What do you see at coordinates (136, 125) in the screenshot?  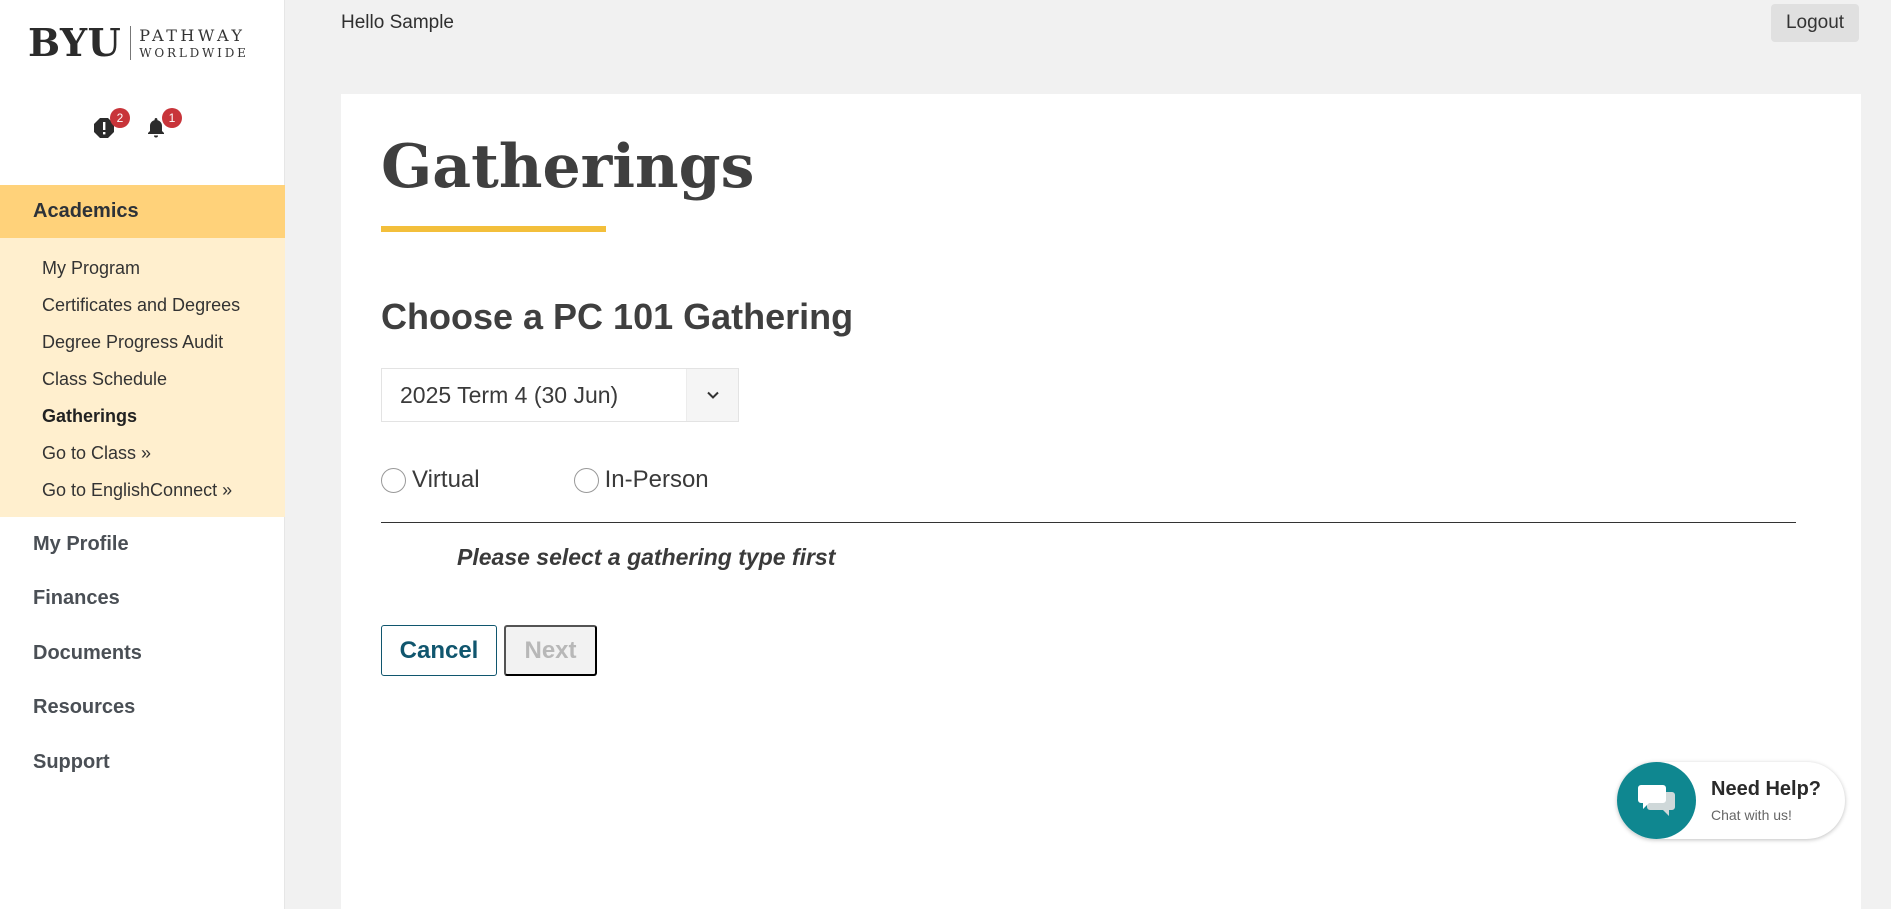 I see `notification-row: 2 1` at bounding box center [136, 125].